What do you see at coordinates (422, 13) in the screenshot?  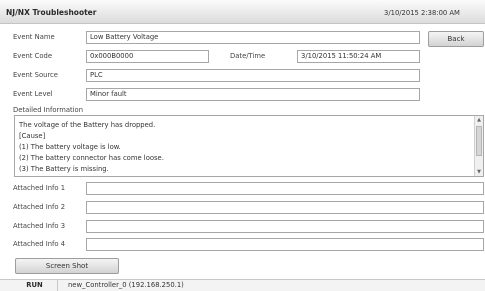 I see `system-clock: 3/10/2015 2:38:00 AM` at bounding box center [422, 13].